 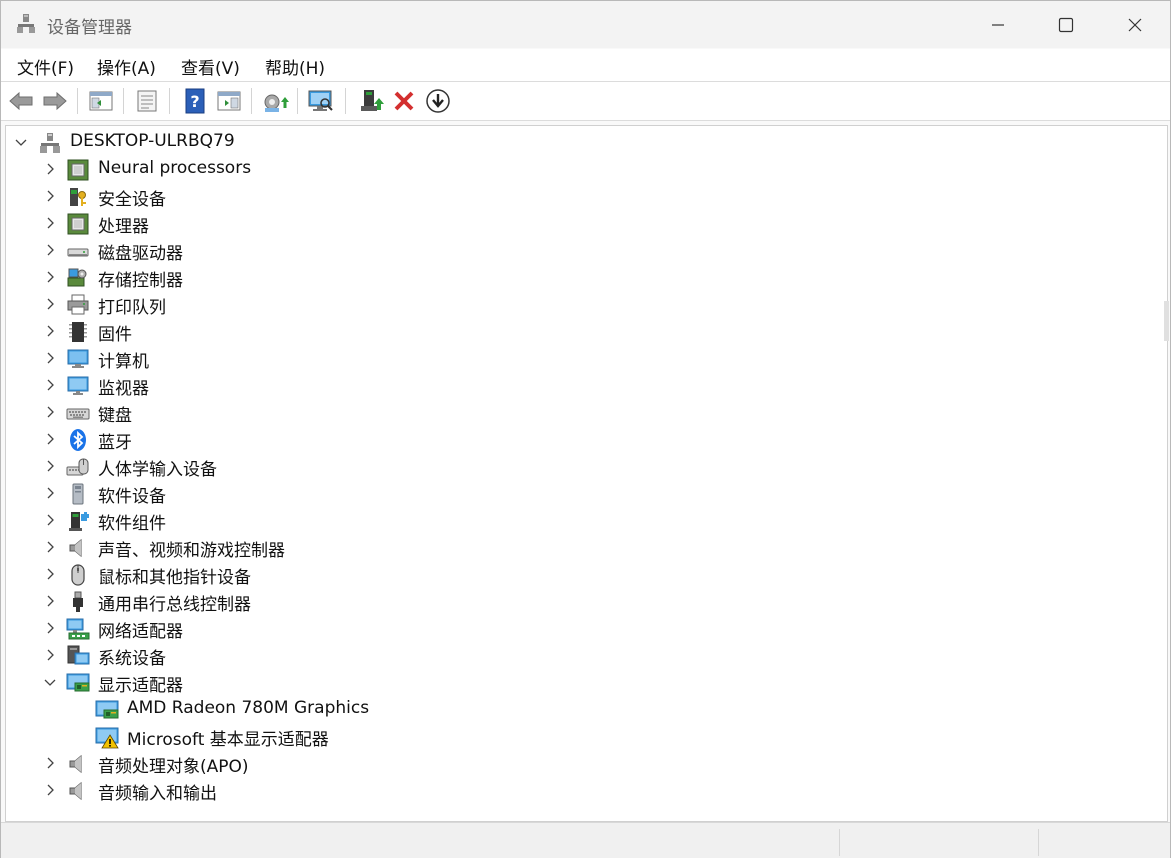 What do you see at coordinates (115, 416) in the screenshot?
I see `tree-node-label: 键盘` at bounding box center [115, 416].